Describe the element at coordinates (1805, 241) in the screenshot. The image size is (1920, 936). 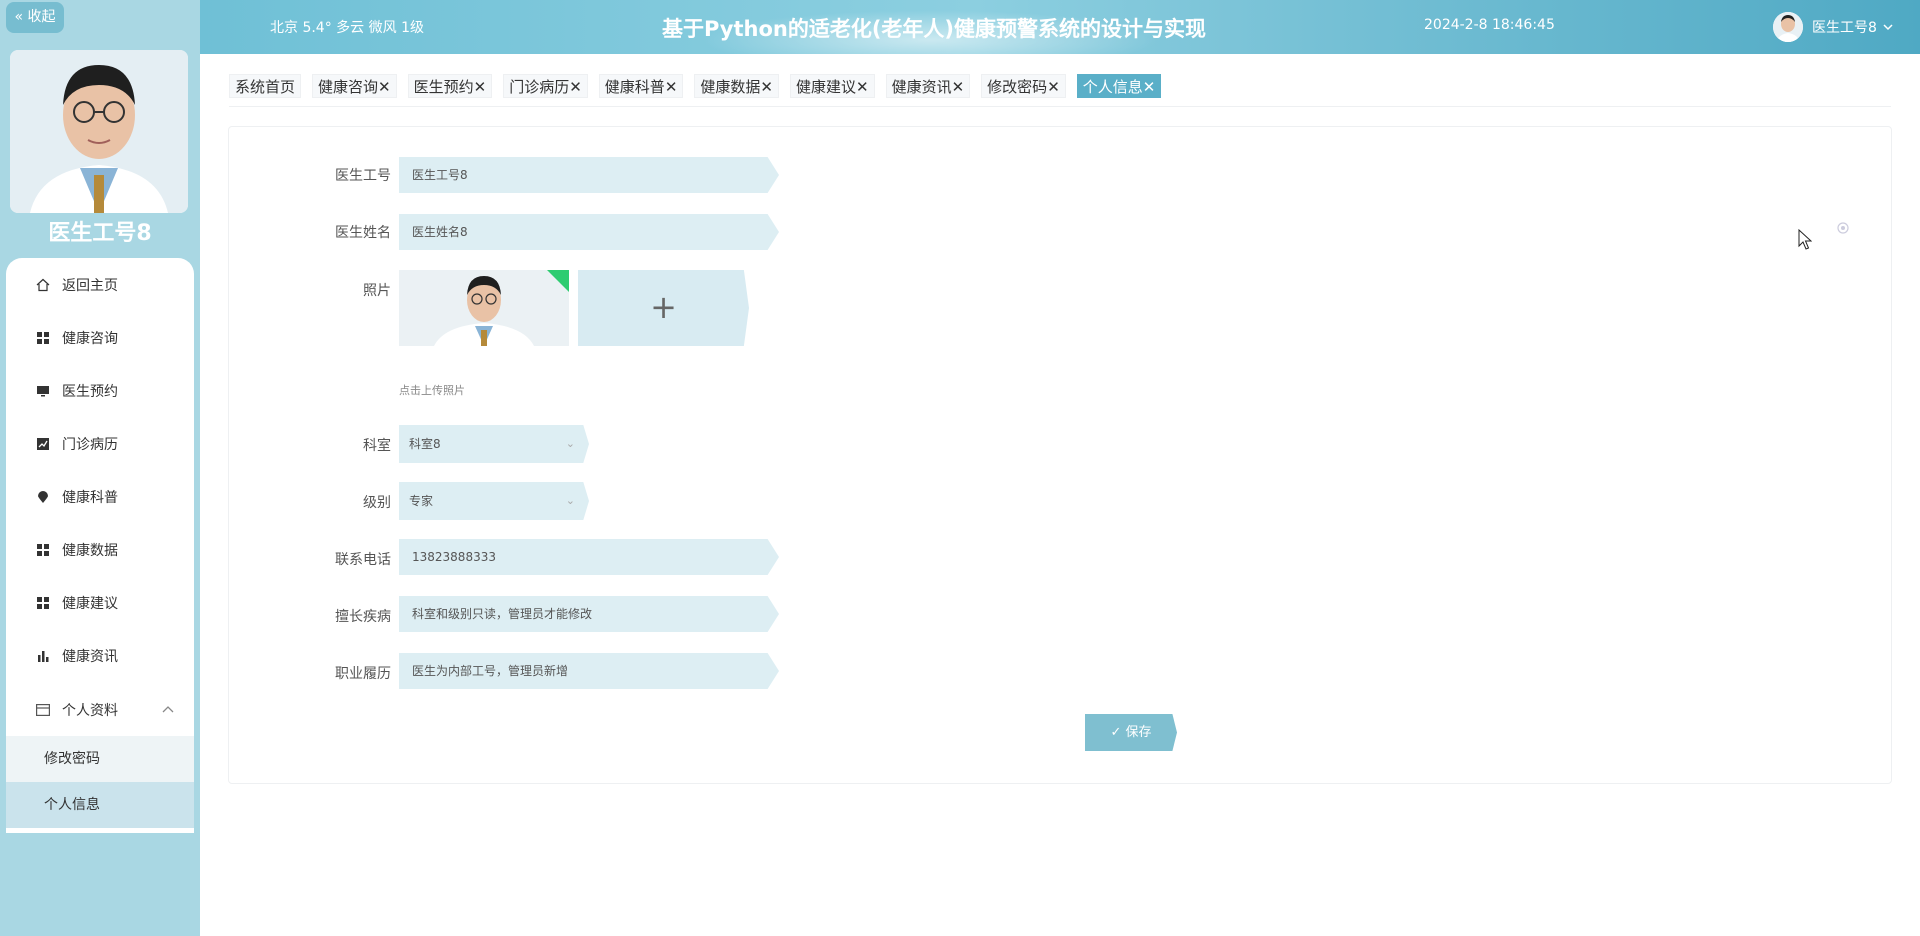
I see `mouse-cursor-icon` at that location.